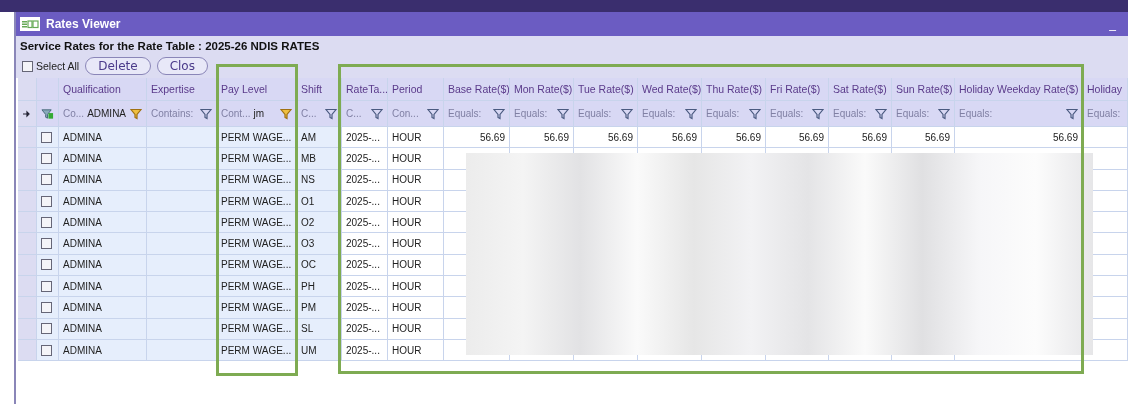  What do you see at coordinates (1112, 24) in the screenshot?
I see `minimize-button: _` at bounding box center [1112, 24].